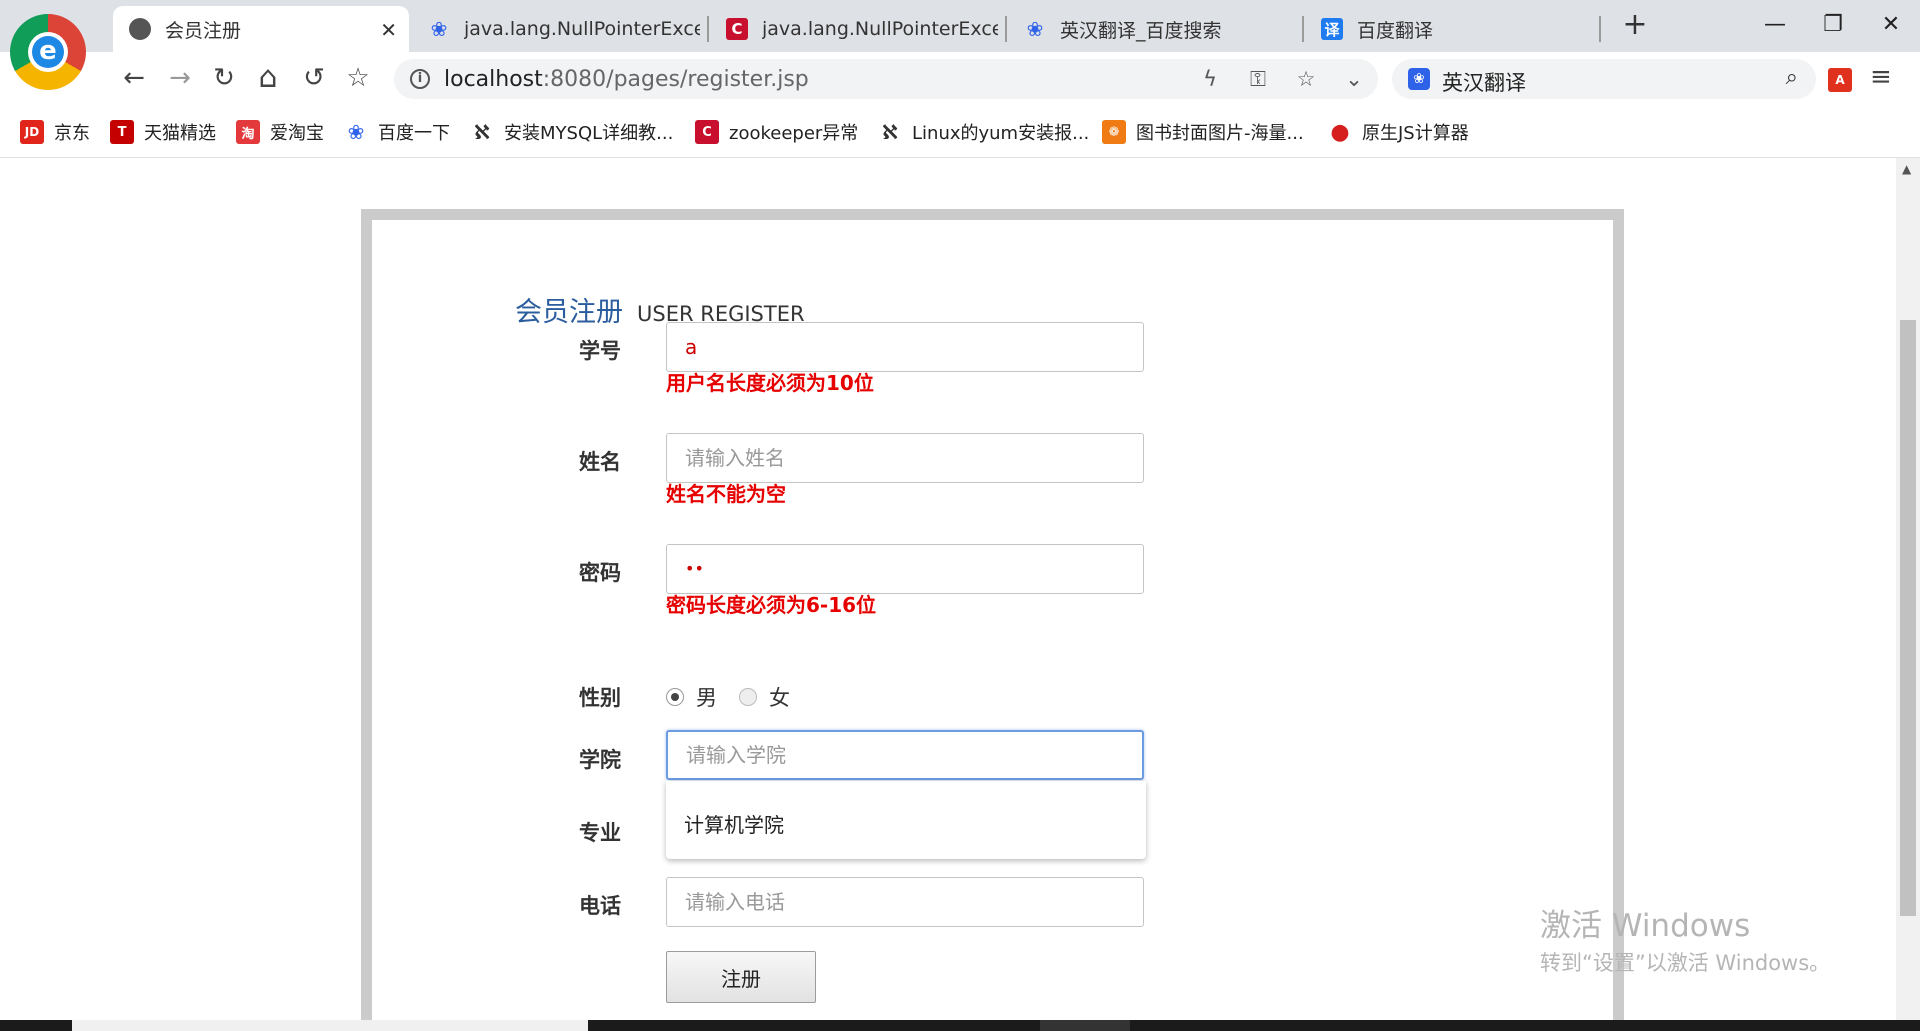 The width and height of the screenshot is (1920, 1031). Describe the element at coordinates (600, 760) in the screenshot. I see `college-label: 学院` at that location.